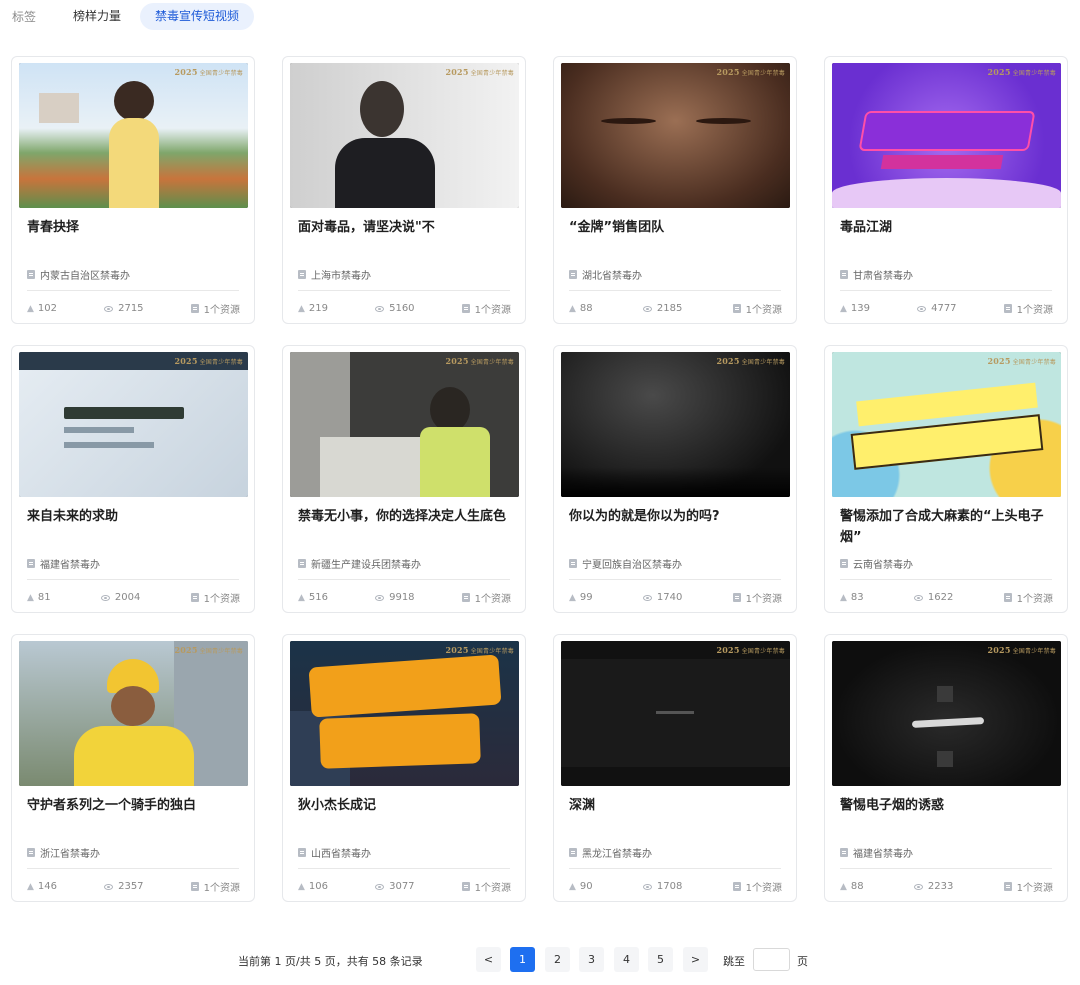 The height and width of the screenshot is (985, 1080). What do you see at coordinates (313, 597) in the screenshot?
I see `like-count: ▲ 516` at bounding box center [313, 597].